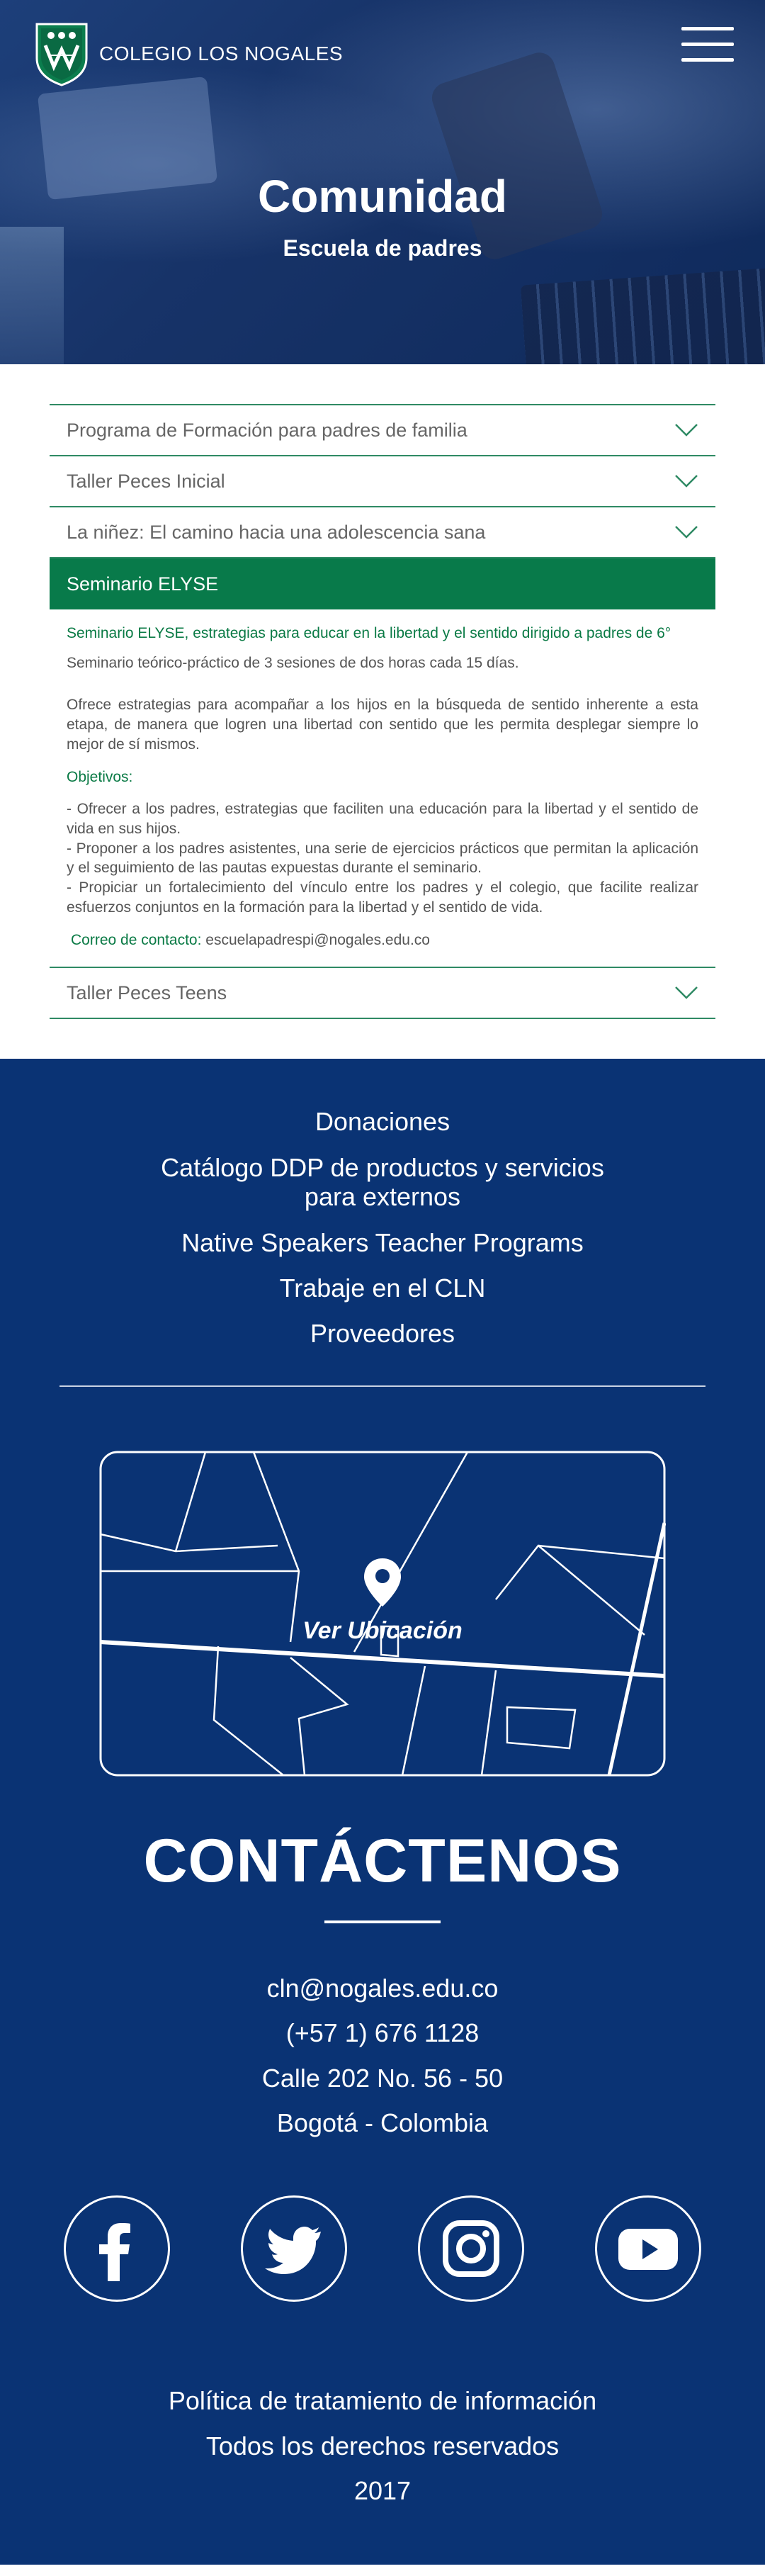  I want to click on accordion-label: Taller Peces Inicial, so click(146, 481).